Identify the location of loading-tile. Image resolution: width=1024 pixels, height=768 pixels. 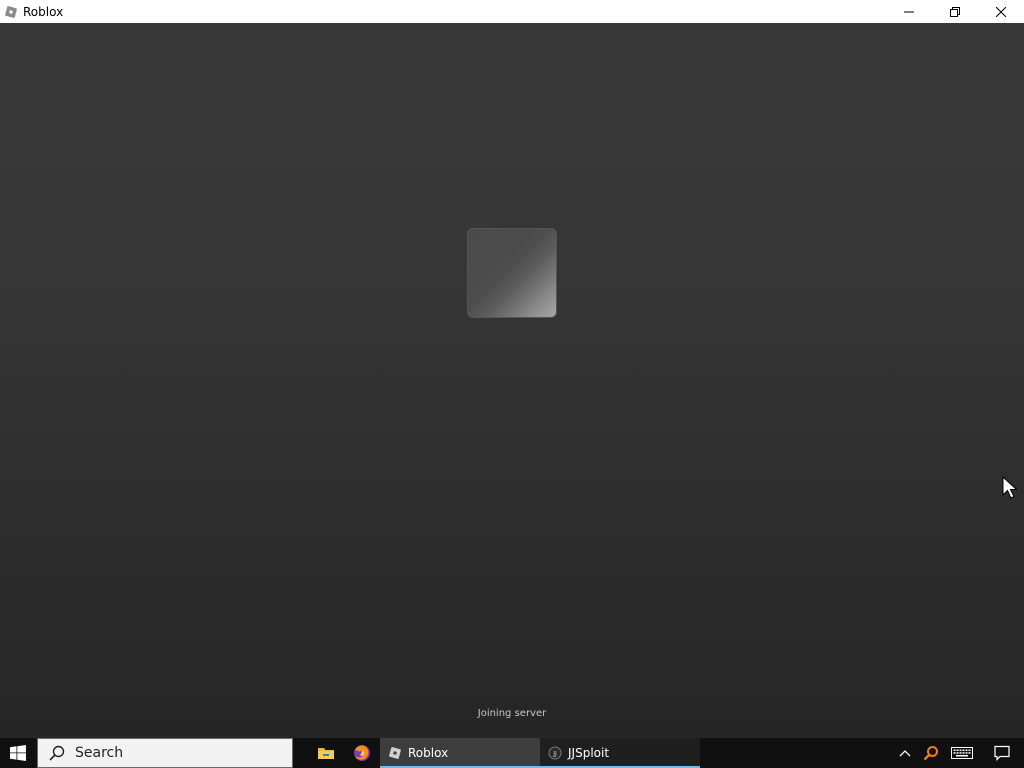
(512, 273).